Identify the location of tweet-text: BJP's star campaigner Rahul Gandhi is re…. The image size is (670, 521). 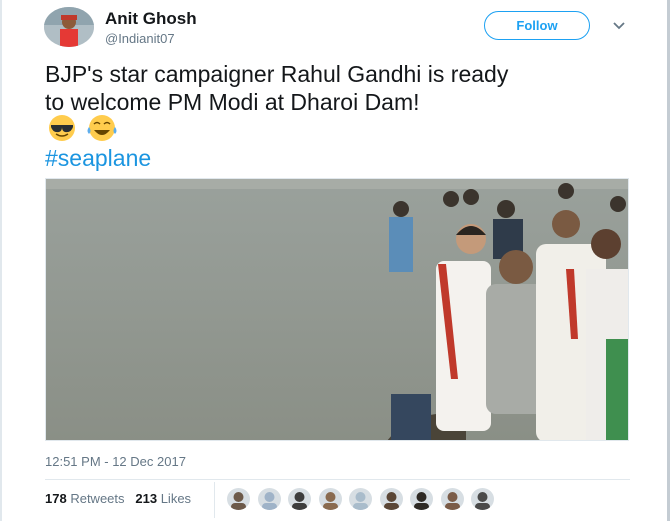
(340, 88).